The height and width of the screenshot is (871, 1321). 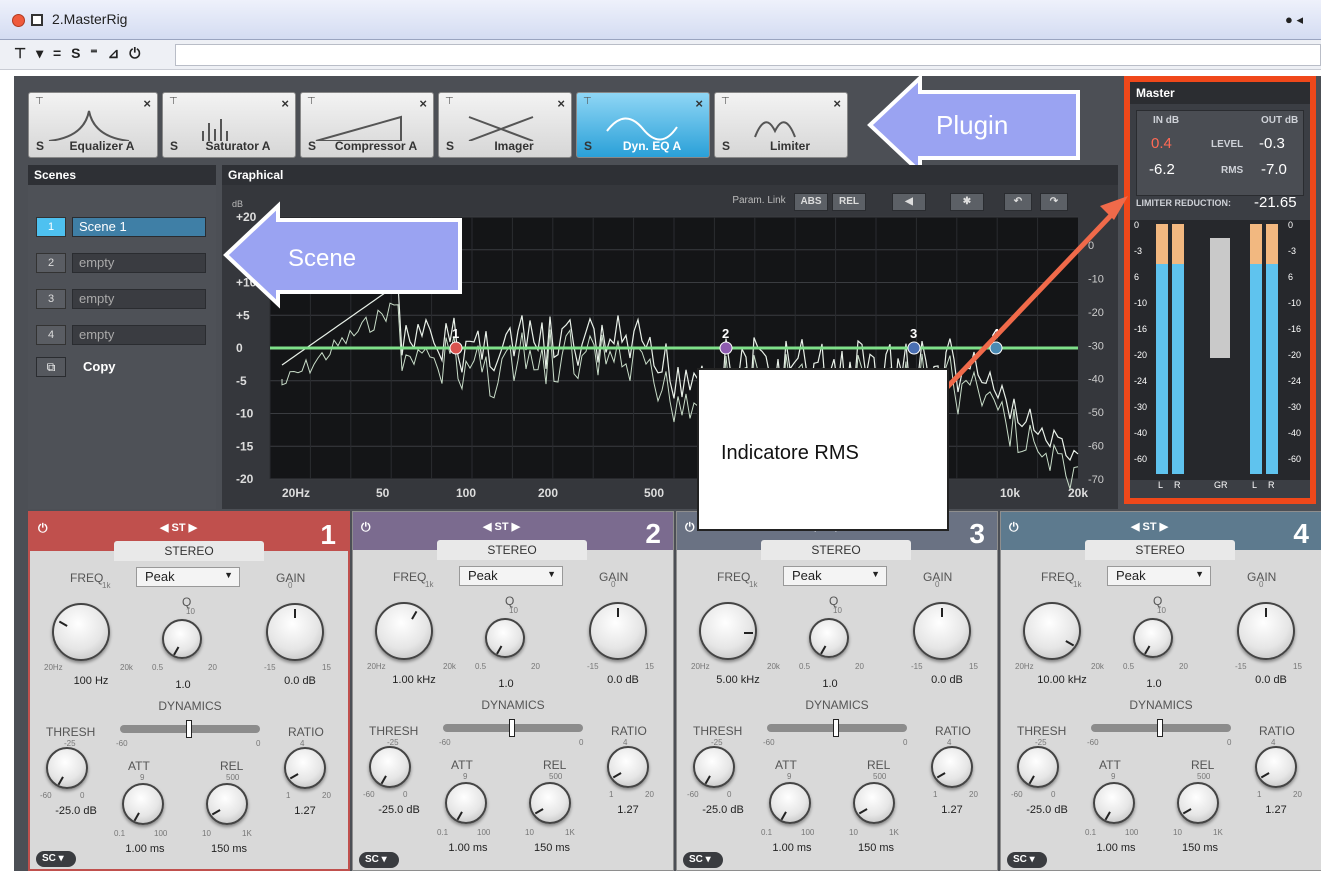 I want to click on scene-slot-4: 4 empty, so click(x=121, y=335).